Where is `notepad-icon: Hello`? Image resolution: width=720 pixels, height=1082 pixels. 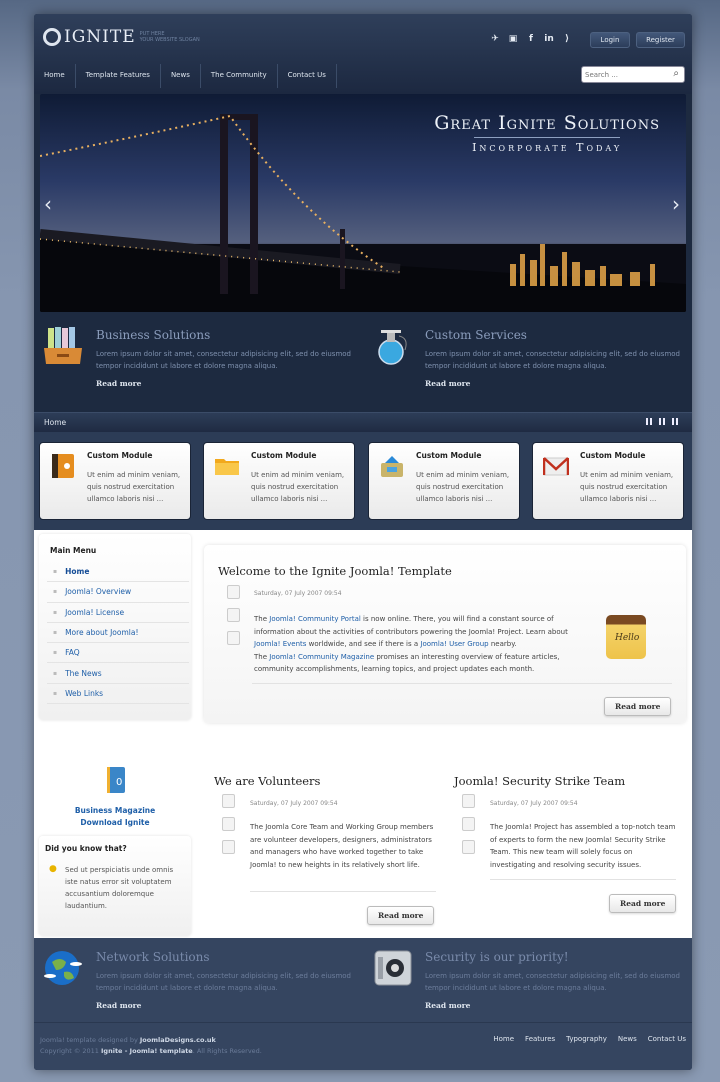
notepad-icon: Hello is located at coordinates (626, 637).